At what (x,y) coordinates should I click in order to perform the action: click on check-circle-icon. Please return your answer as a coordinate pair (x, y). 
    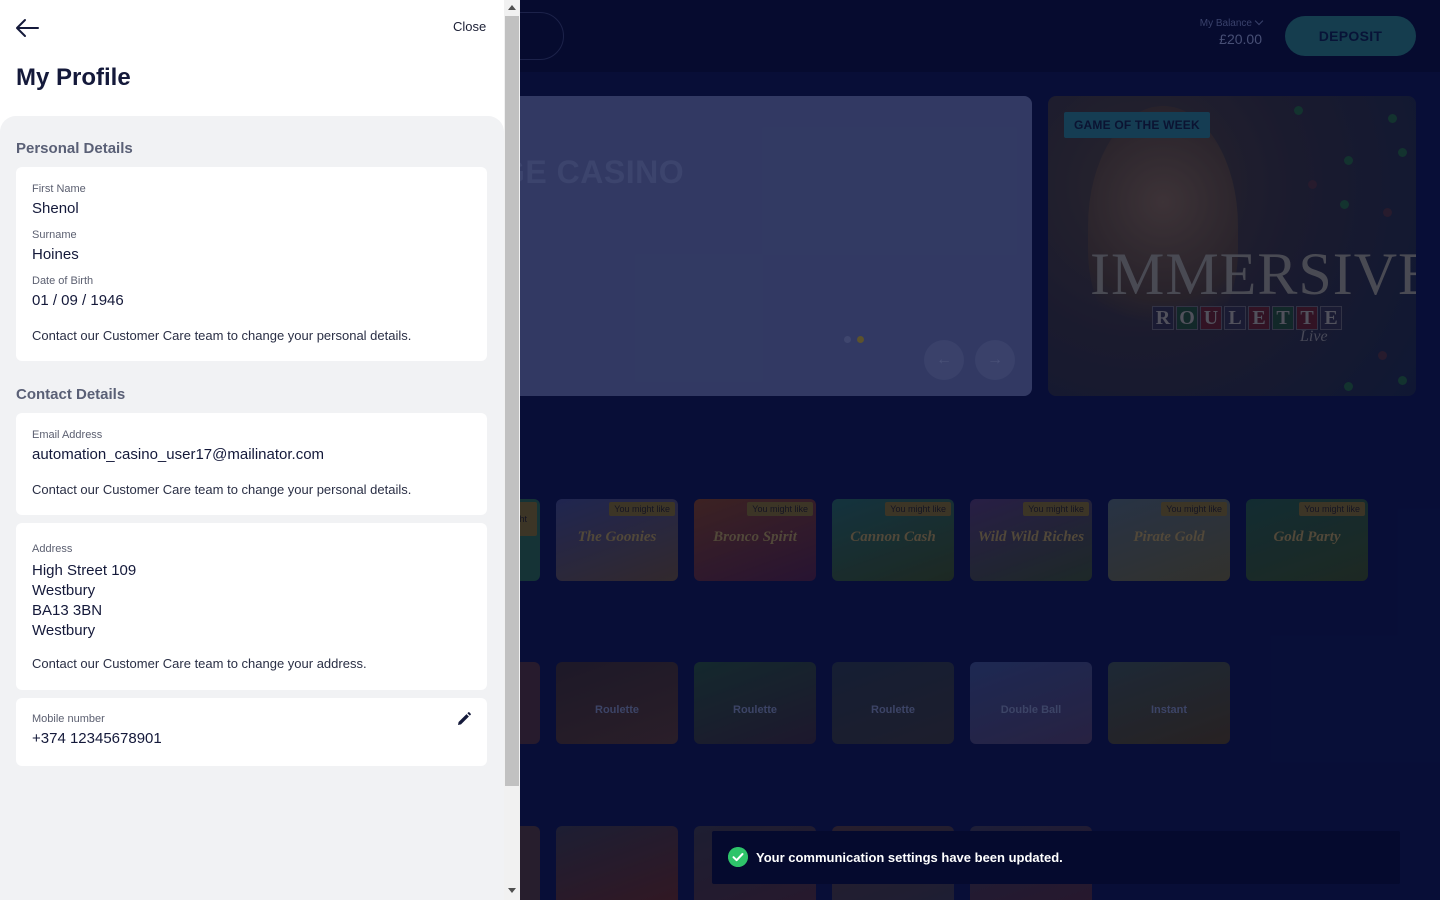
    Looking at the image, I should click on (738, 857).